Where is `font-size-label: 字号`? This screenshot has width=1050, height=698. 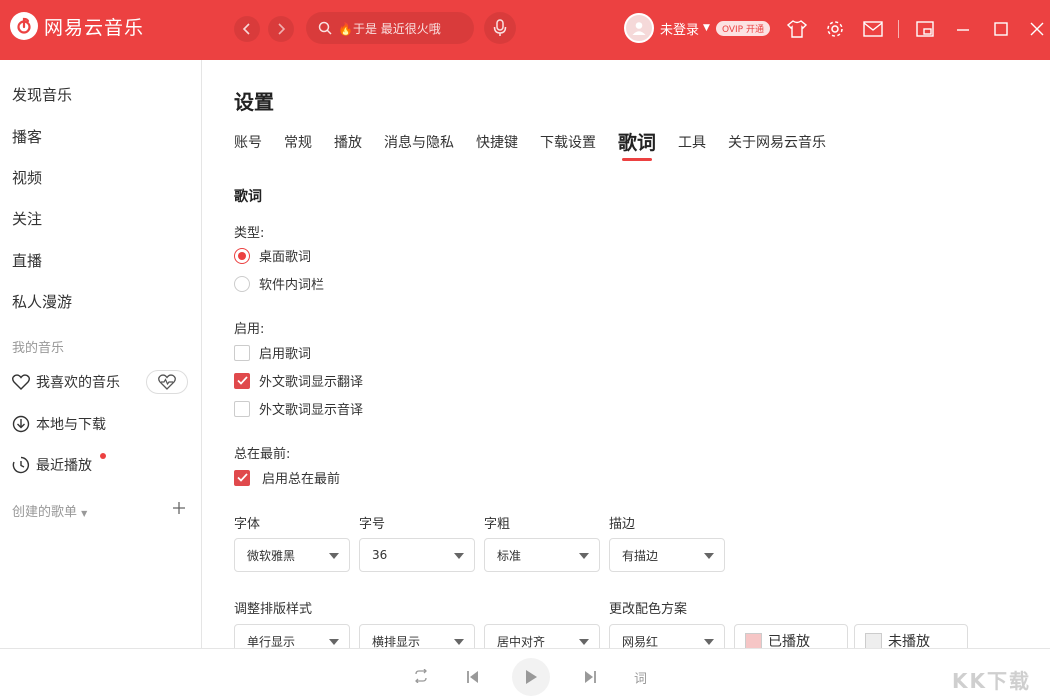 font-size-label: 字号 is located at coordinates (372, 524).